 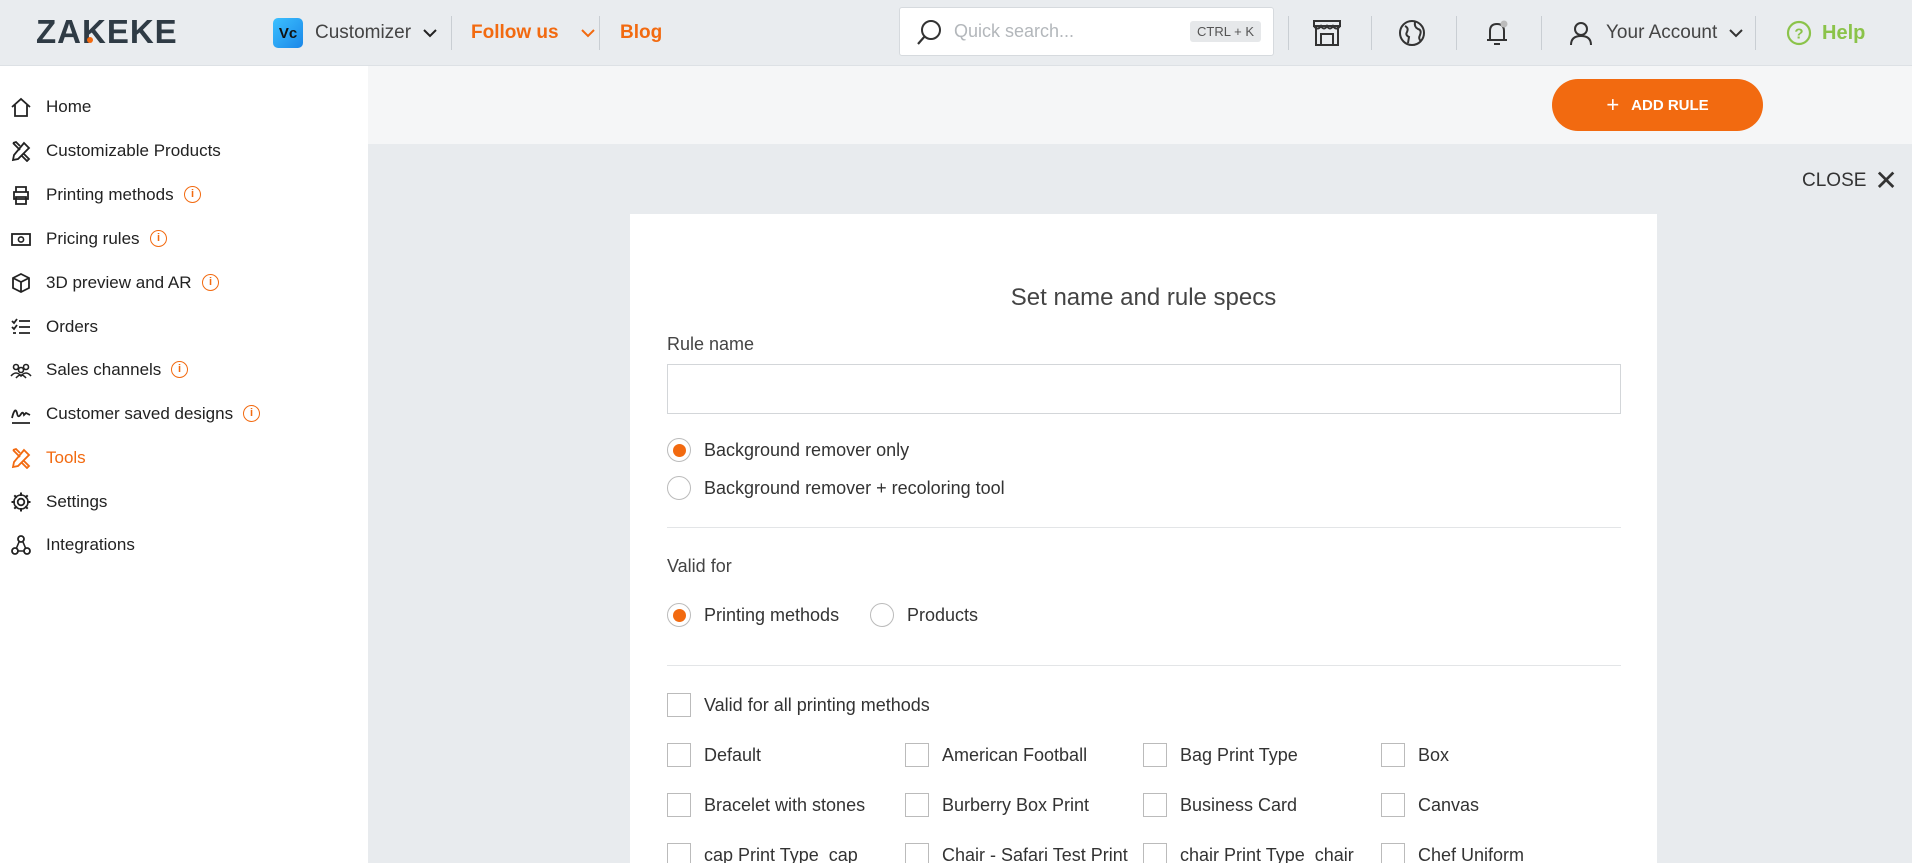 I want to click on help-link: ? Help, so click(x=1825, y=33).